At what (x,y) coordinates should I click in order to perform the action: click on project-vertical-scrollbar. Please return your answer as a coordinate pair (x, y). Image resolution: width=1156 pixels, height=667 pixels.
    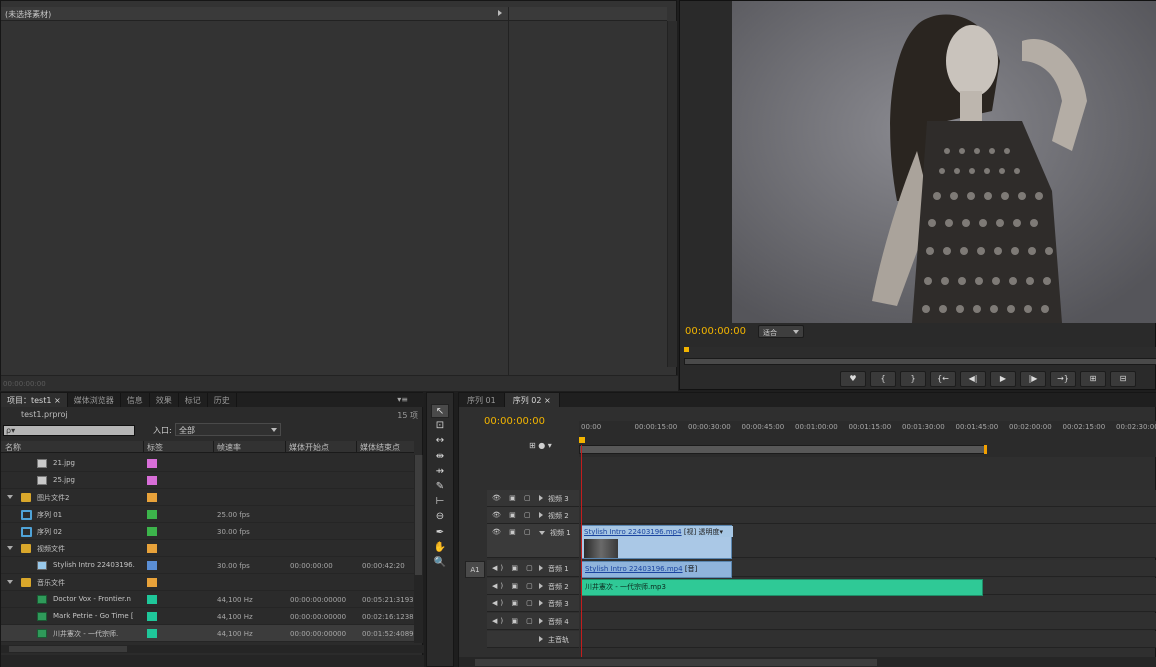
    Looking at the image, I should click on (418, 549).